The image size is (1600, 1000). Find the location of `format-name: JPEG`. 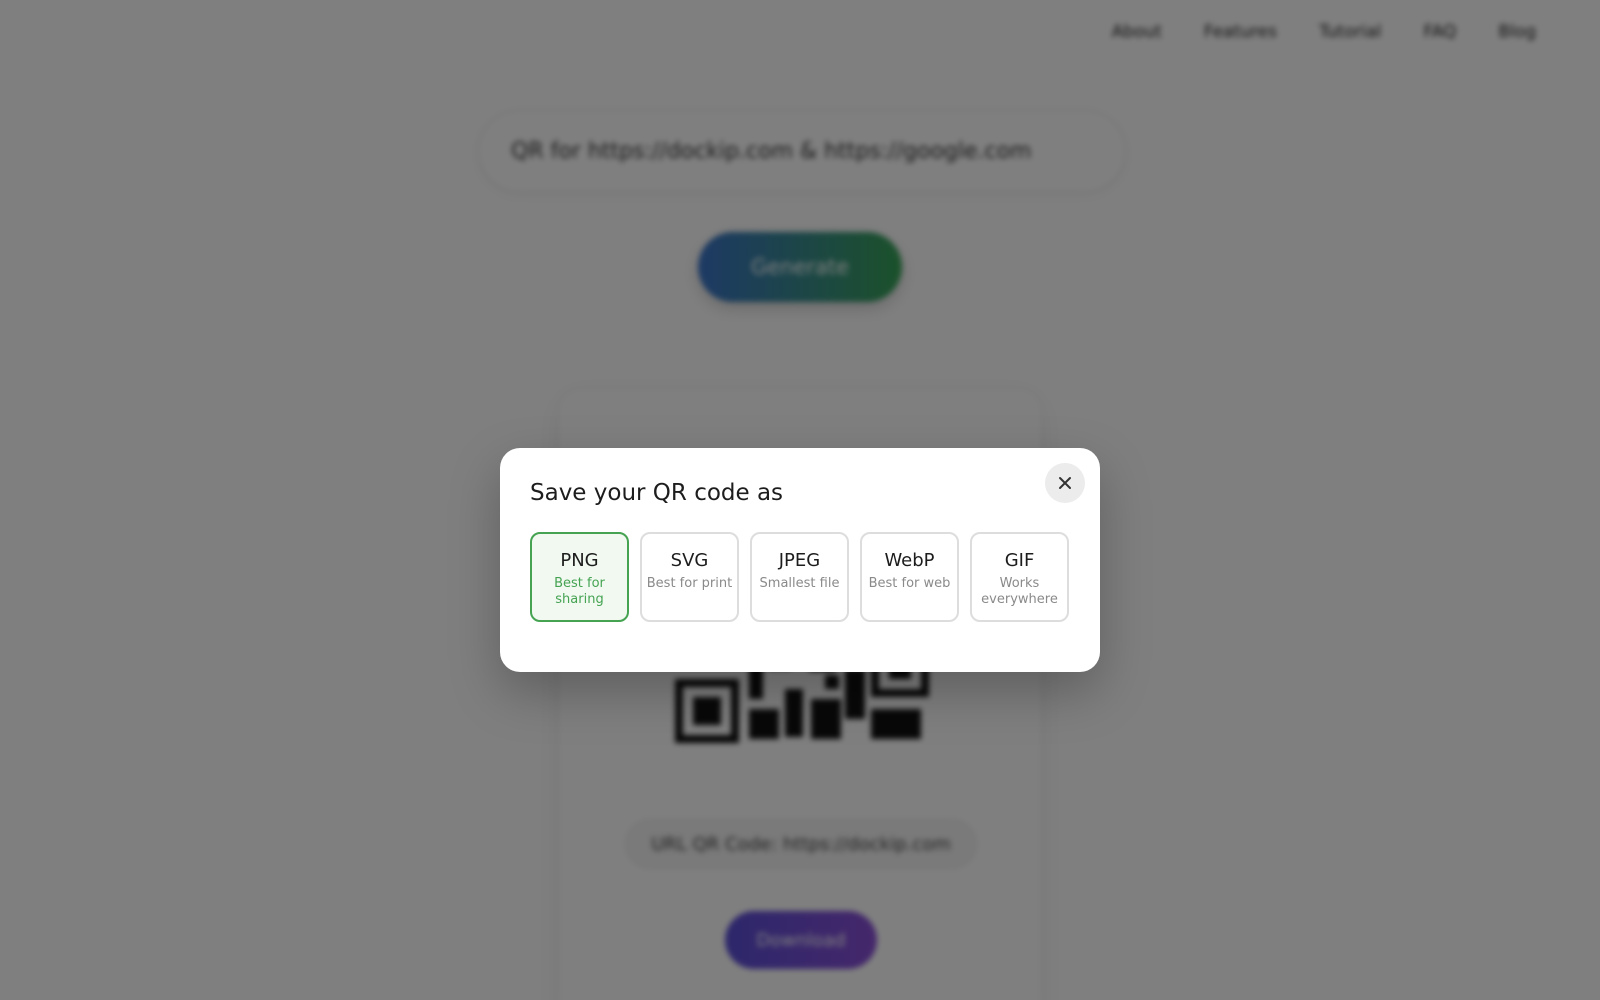

format-name: JPEG is located at coordinates (799, 560).